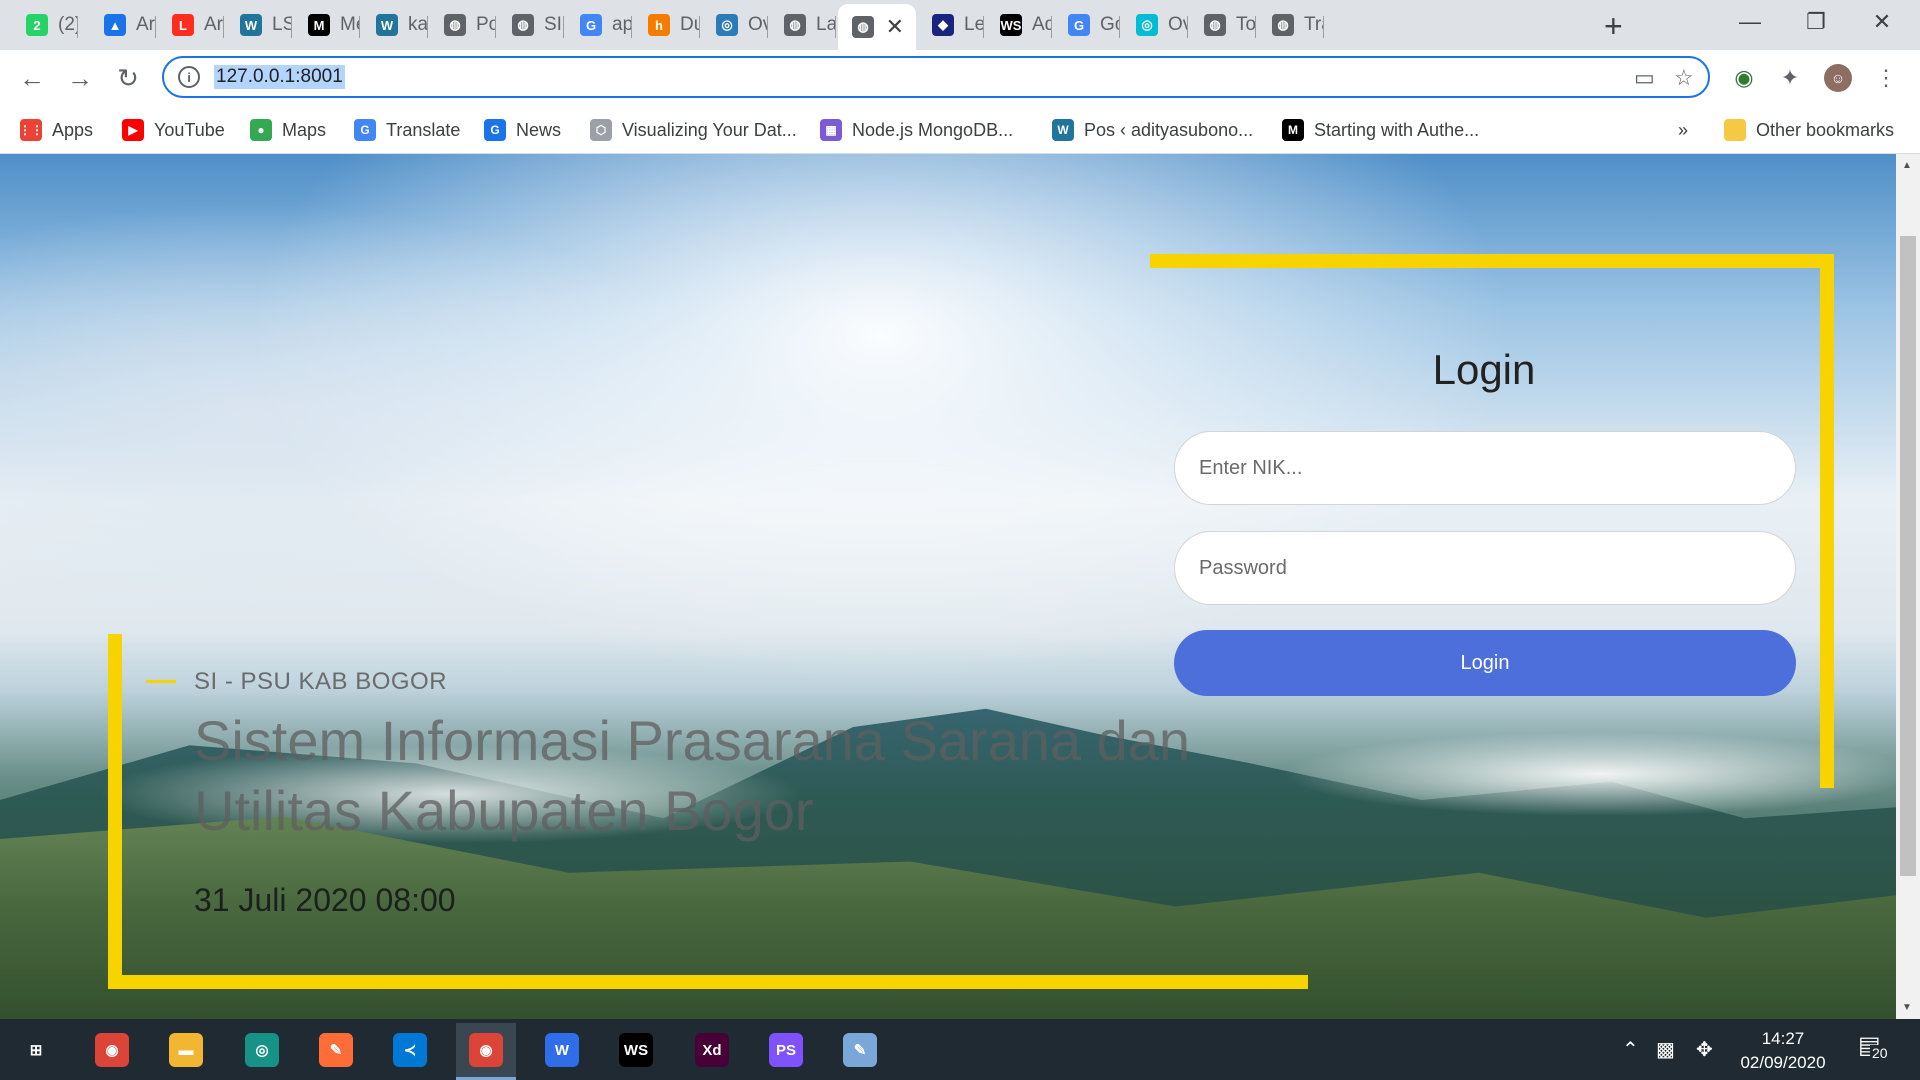 Image resolution: width=1920 pixels, height=1080 pixels. I want to click on phpstorm-taskbar-icon: PS, so click(786, 1050).